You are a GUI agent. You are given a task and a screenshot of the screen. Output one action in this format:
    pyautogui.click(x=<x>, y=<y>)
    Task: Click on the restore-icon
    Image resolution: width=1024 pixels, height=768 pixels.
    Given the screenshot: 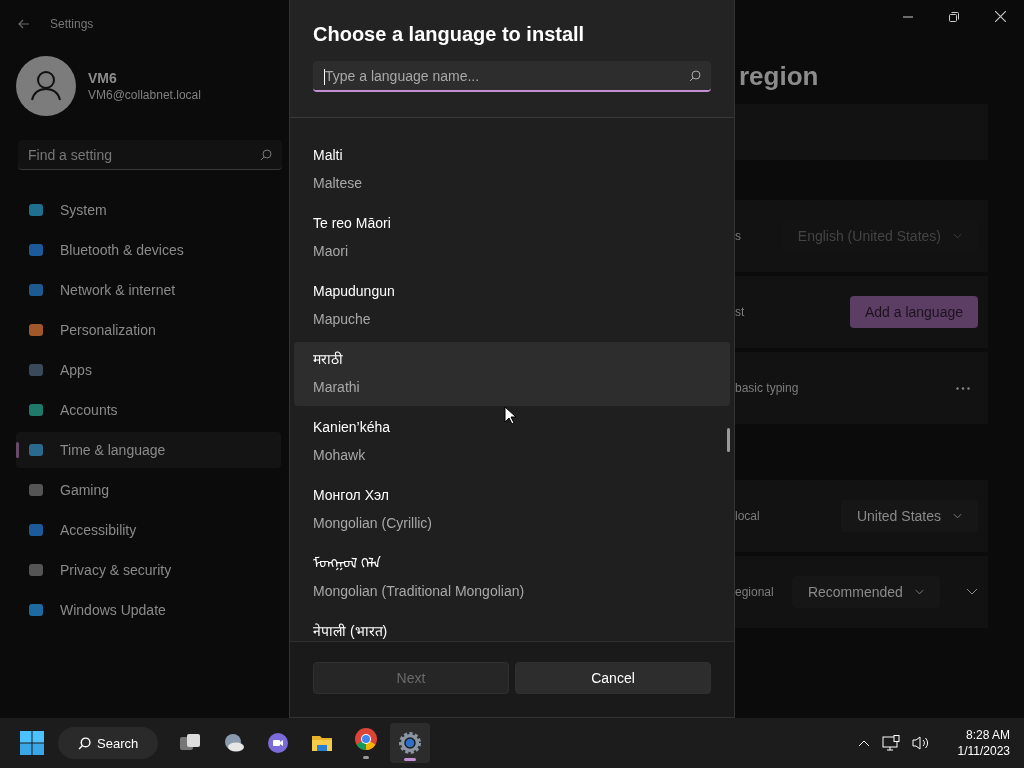 What is the action you would take?
    pyautogui.click(x=954, y=16)
    